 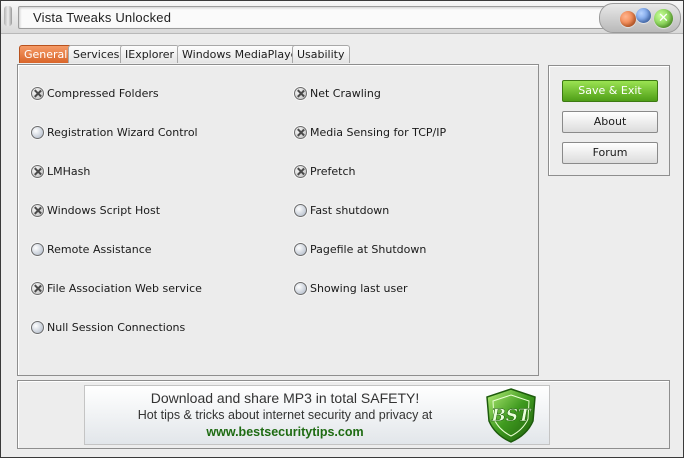 I want to click on about-button: About, so click(x=610, y=122).